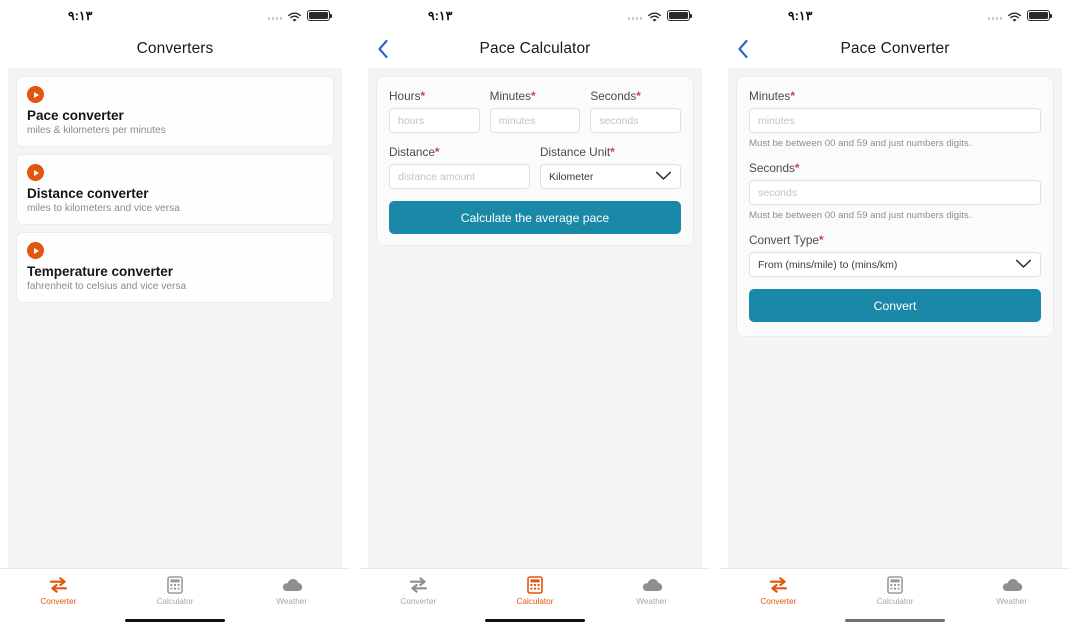 The image size is (1080, 629). I want to click on distance-fields-row: Distance* Distance Unit* Kilometer, so click(535, 167).